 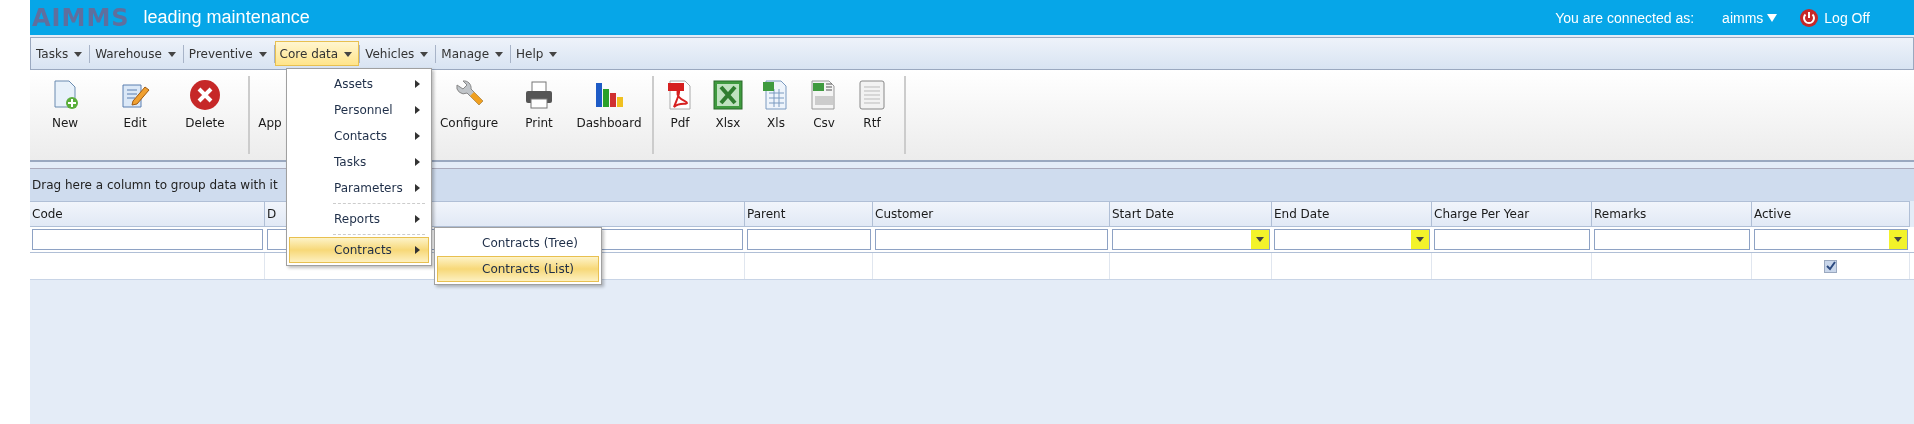 I want to click on toolbar-button: Delete, so click(x=205, y=115).